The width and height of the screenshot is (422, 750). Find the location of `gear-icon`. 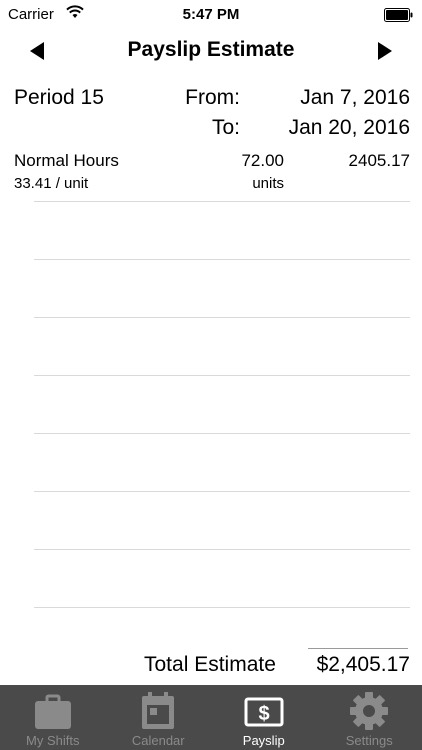

gear-icon is located at coordinates (369, 711).